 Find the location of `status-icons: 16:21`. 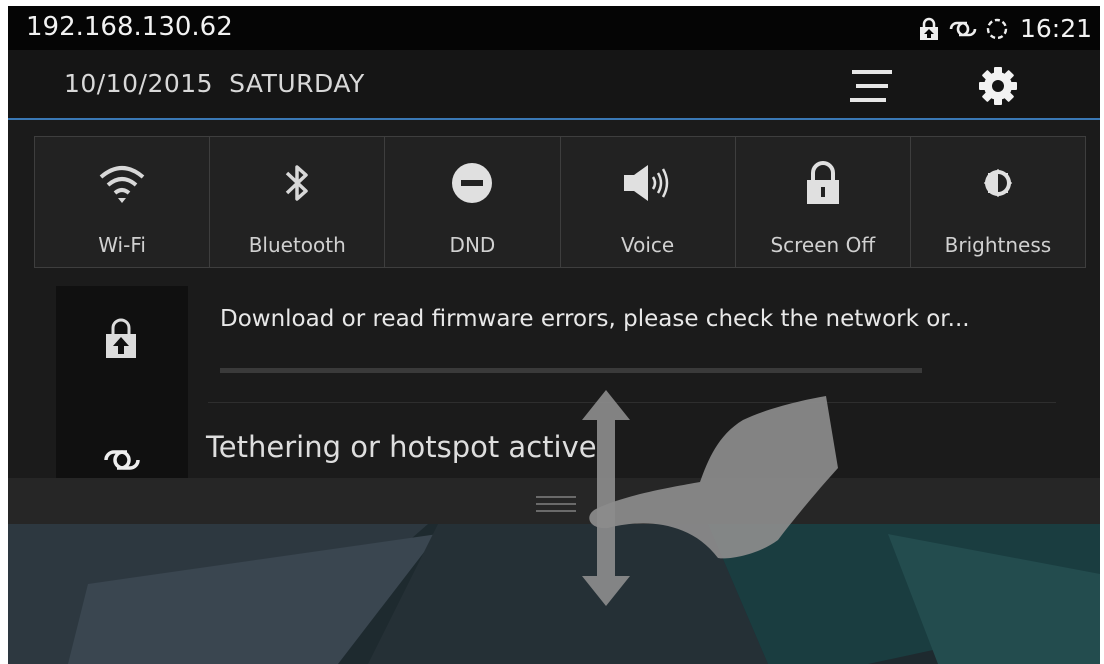

status-icons: 16:21 is located at coordinates (1004, 28).